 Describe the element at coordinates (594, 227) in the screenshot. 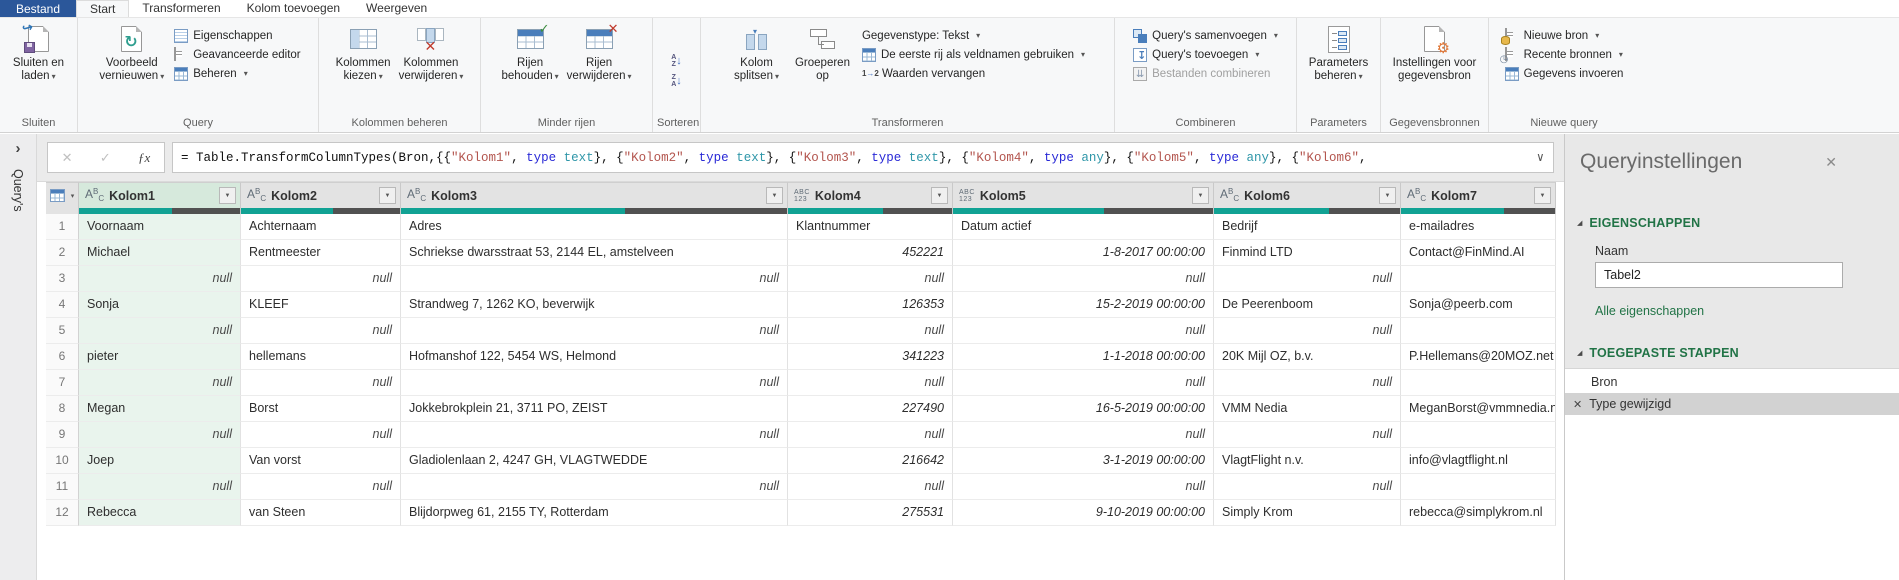

I see `grid-cell: Adres` at that location.